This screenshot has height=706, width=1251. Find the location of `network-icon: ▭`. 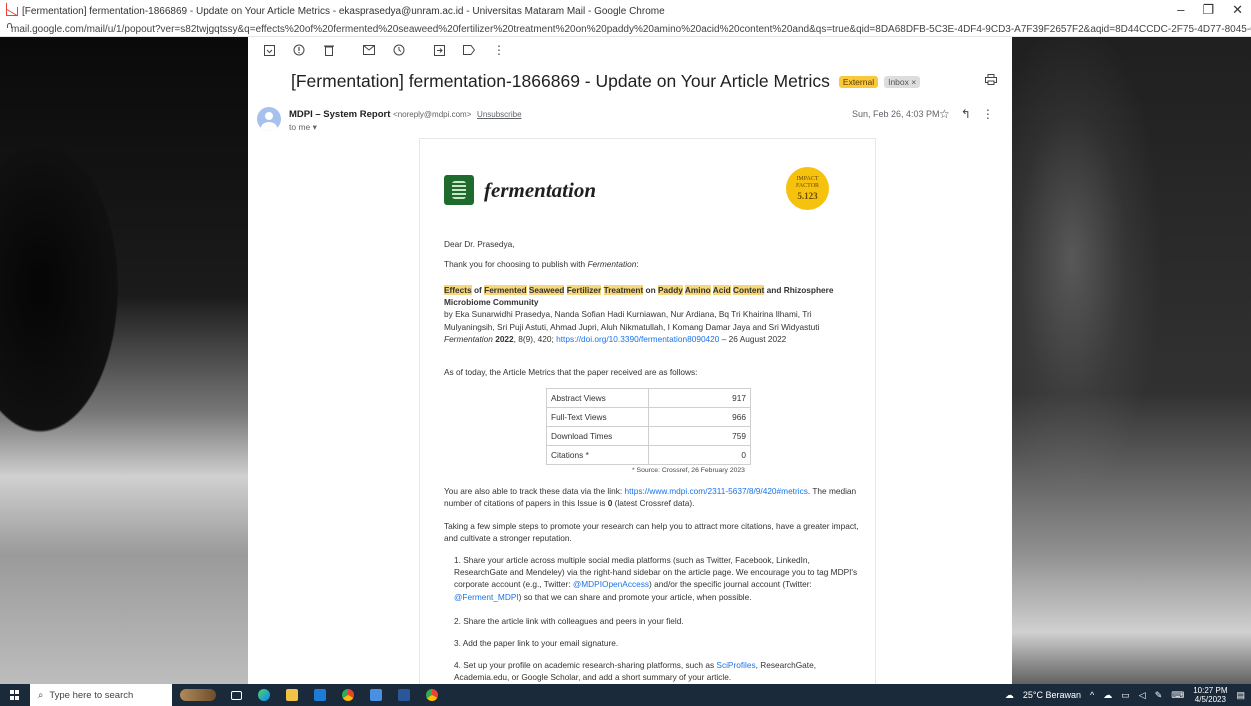

network-icon: ▭ is located at coordinates (1125, 695).